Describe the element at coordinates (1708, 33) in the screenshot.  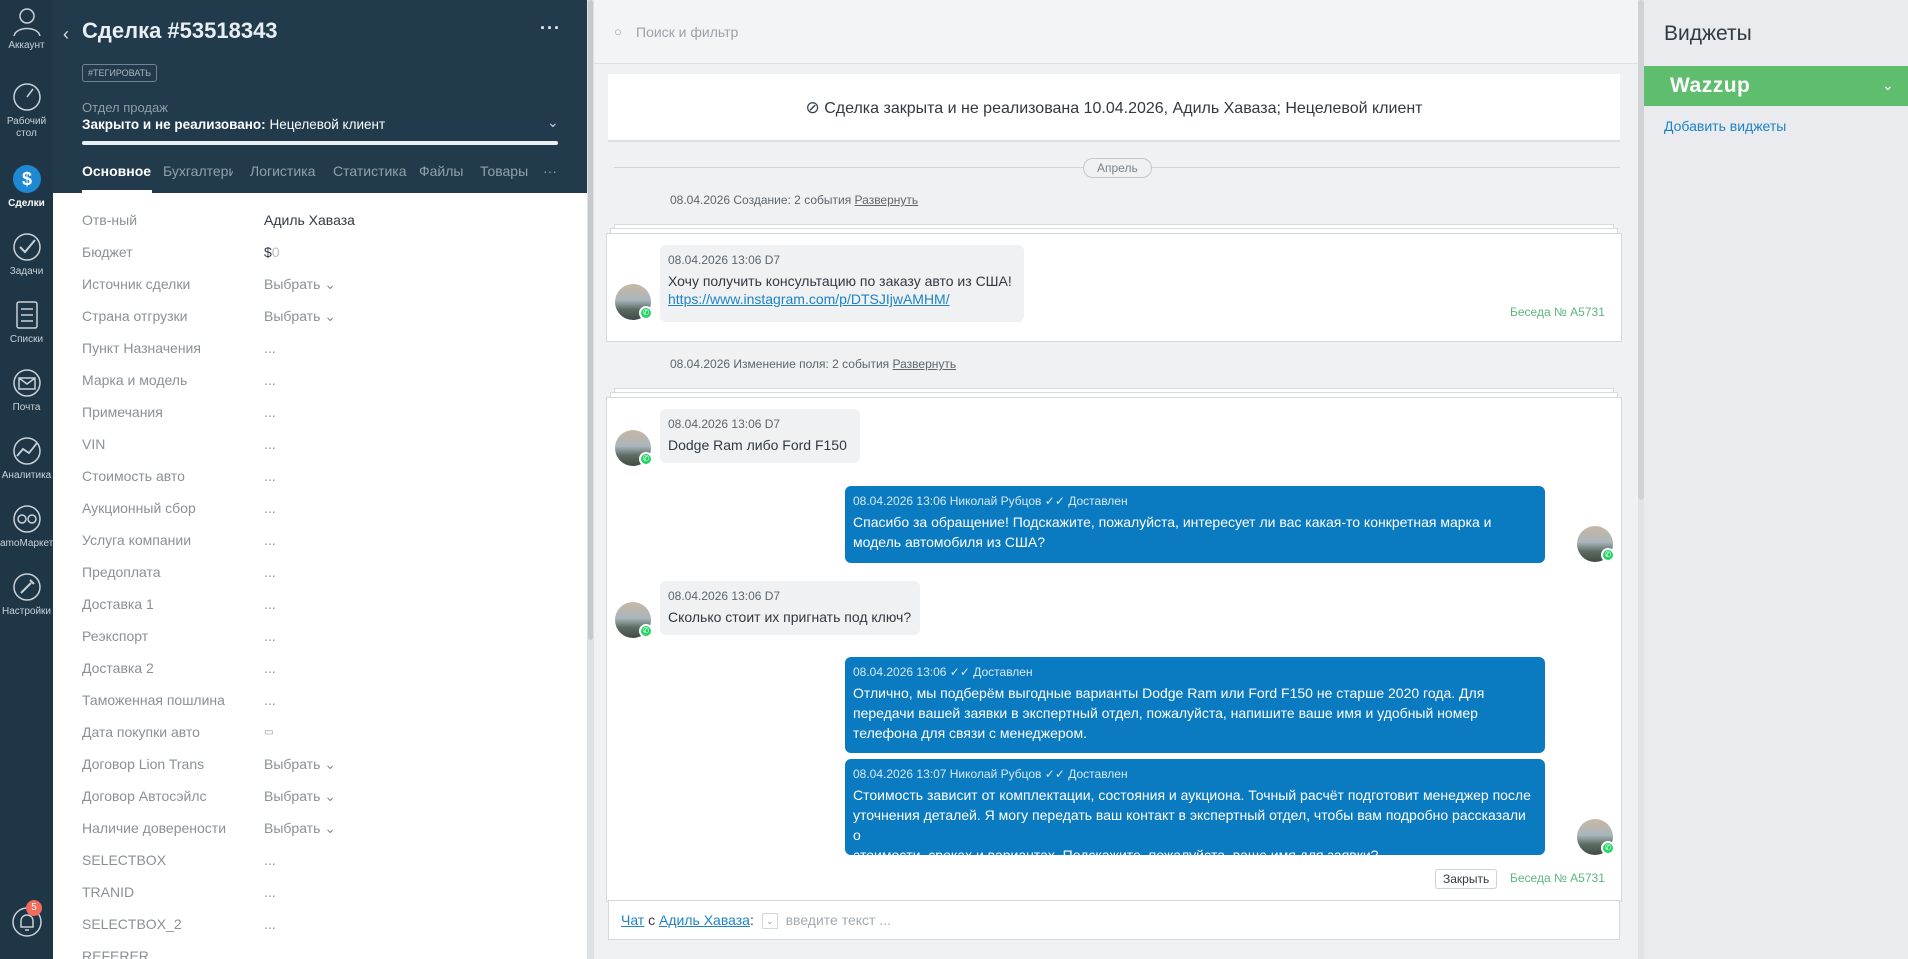
I see `widgets-title: Виджеты` at that location.